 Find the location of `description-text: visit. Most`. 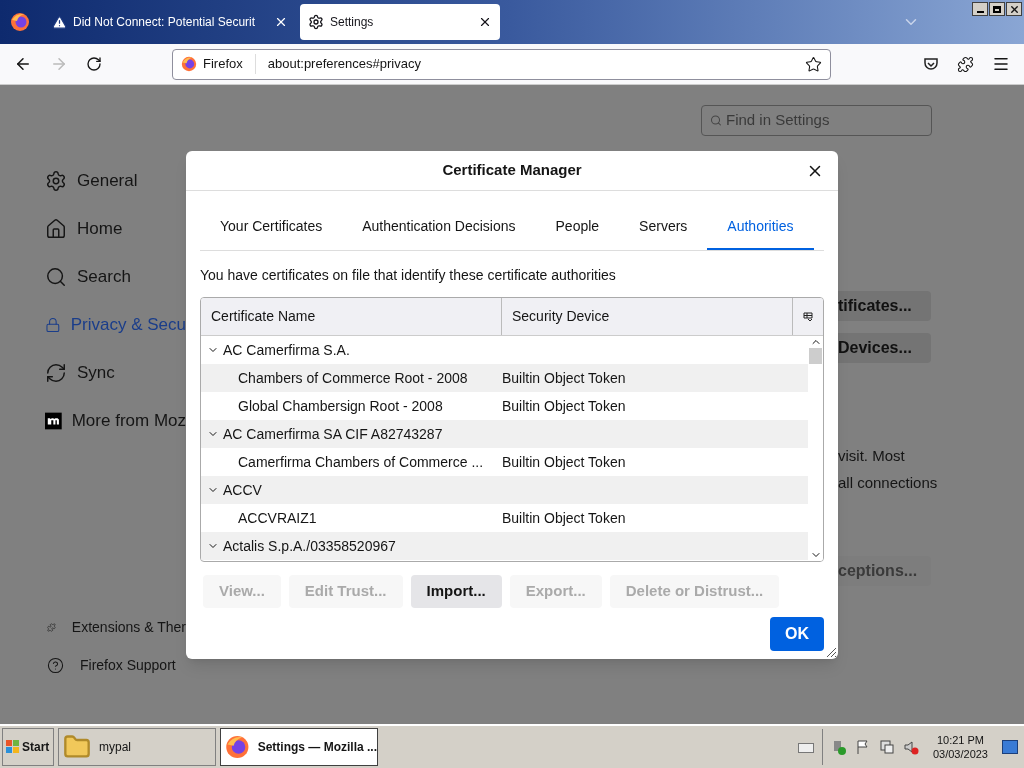

description-text: visit. Most is located at coordinates (871, 456).